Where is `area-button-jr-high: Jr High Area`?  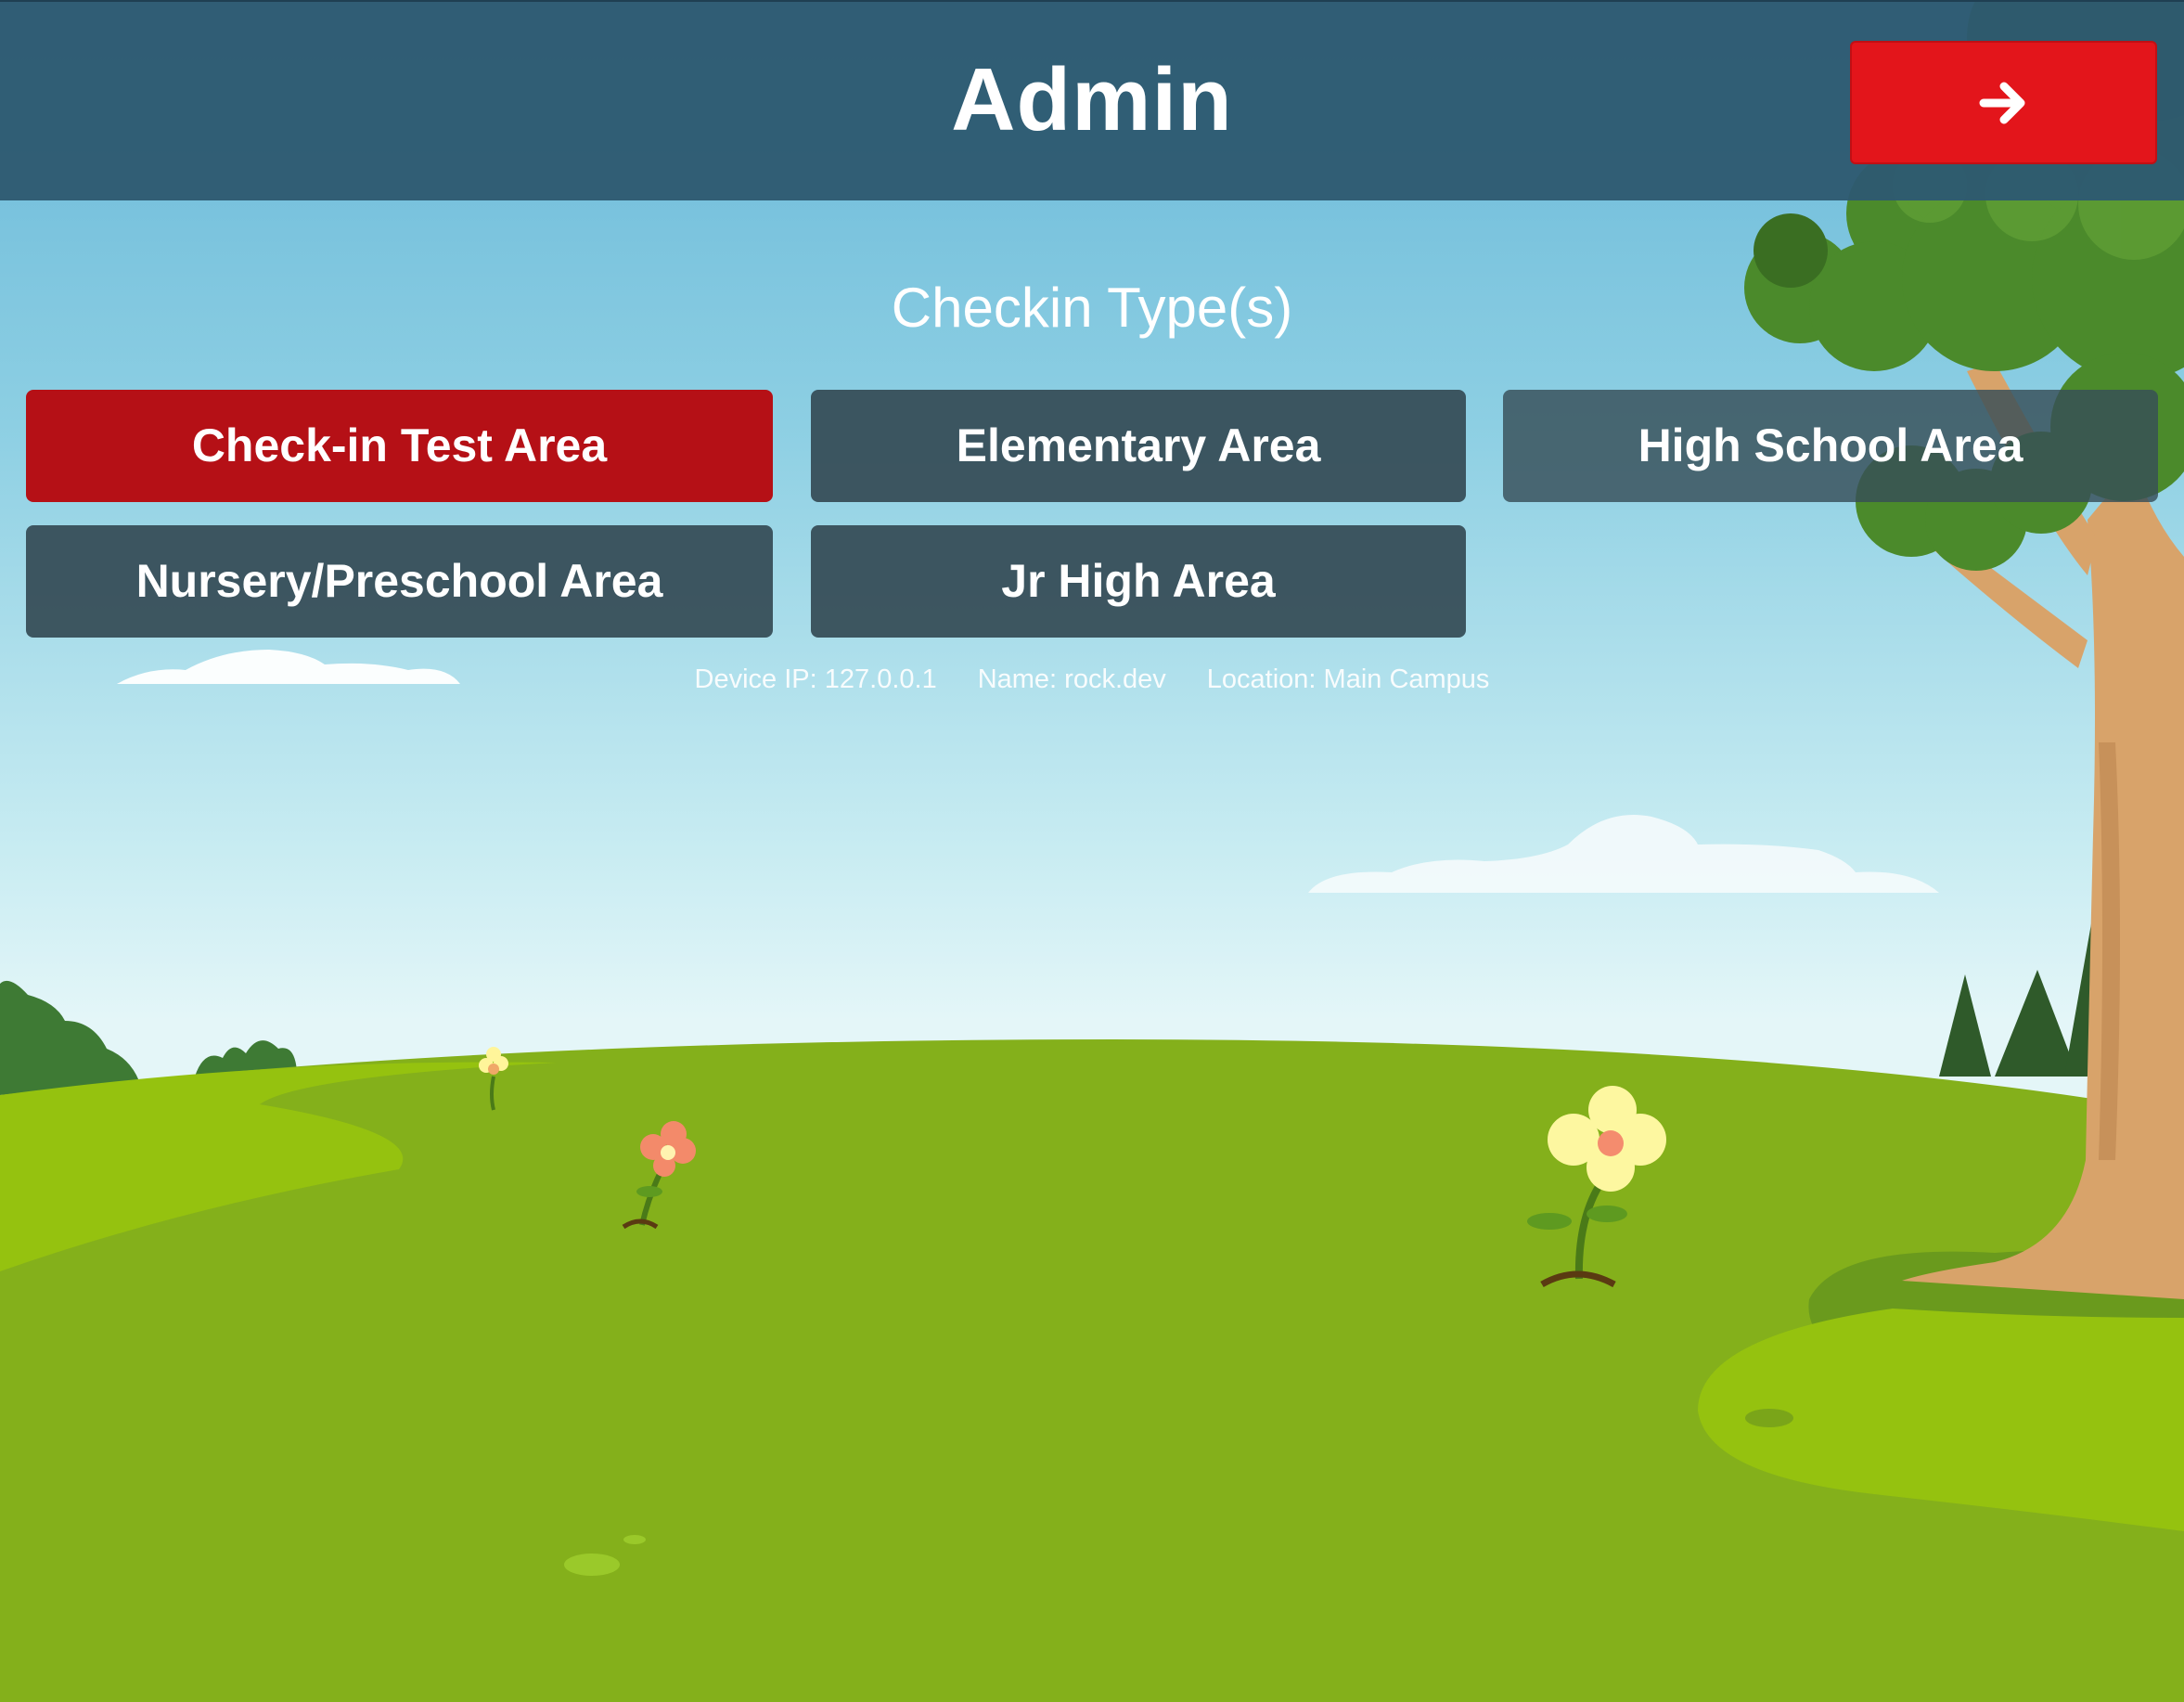 area-button-jr-high: Jr High Area is located at coordinates (1138, 582).